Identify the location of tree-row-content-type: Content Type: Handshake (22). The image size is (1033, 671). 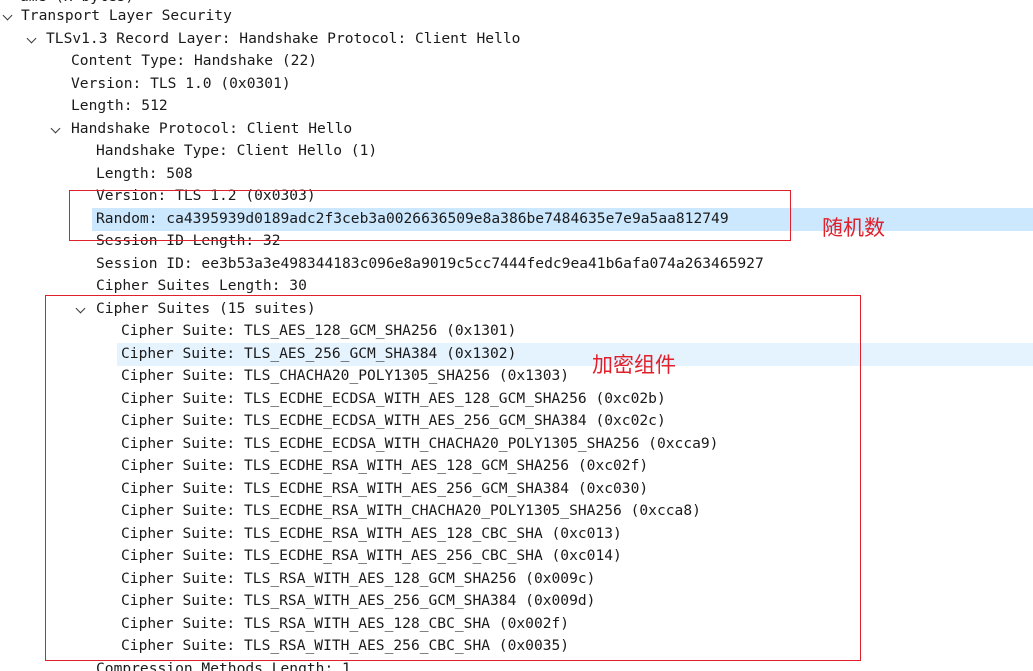
(516, 61).